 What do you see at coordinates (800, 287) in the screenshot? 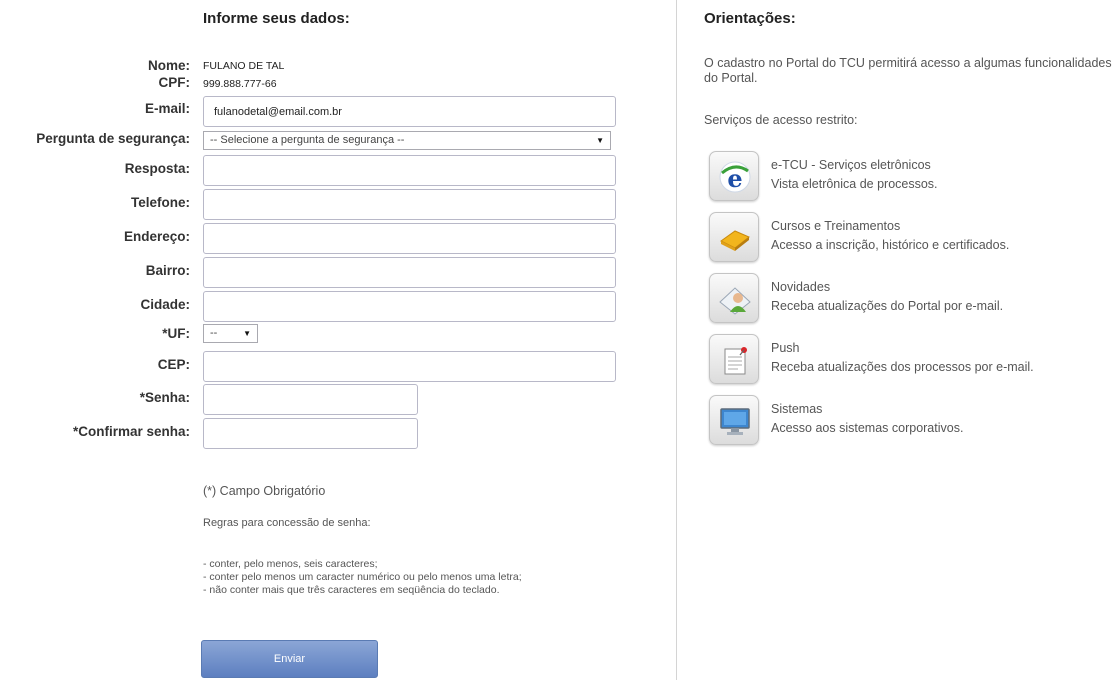
I see `service-title: Novidades` at bounding box center [800, 287].